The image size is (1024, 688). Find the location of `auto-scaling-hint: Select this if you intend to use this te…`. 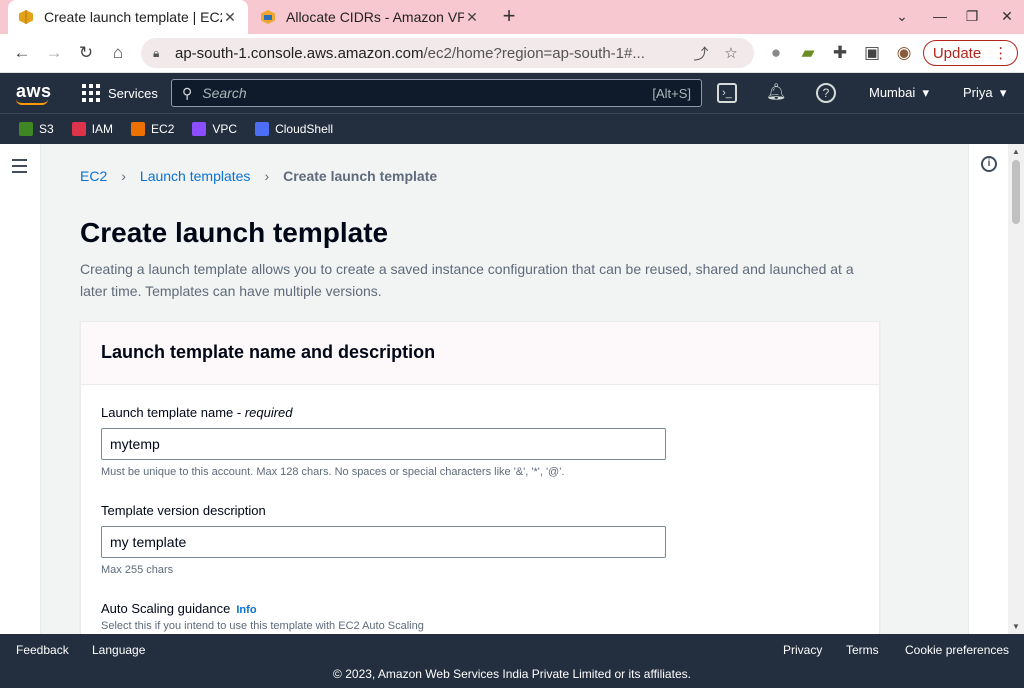

auto-scaling-hint: Select this if you intend to use this te… is located at coordinates (262, 626).